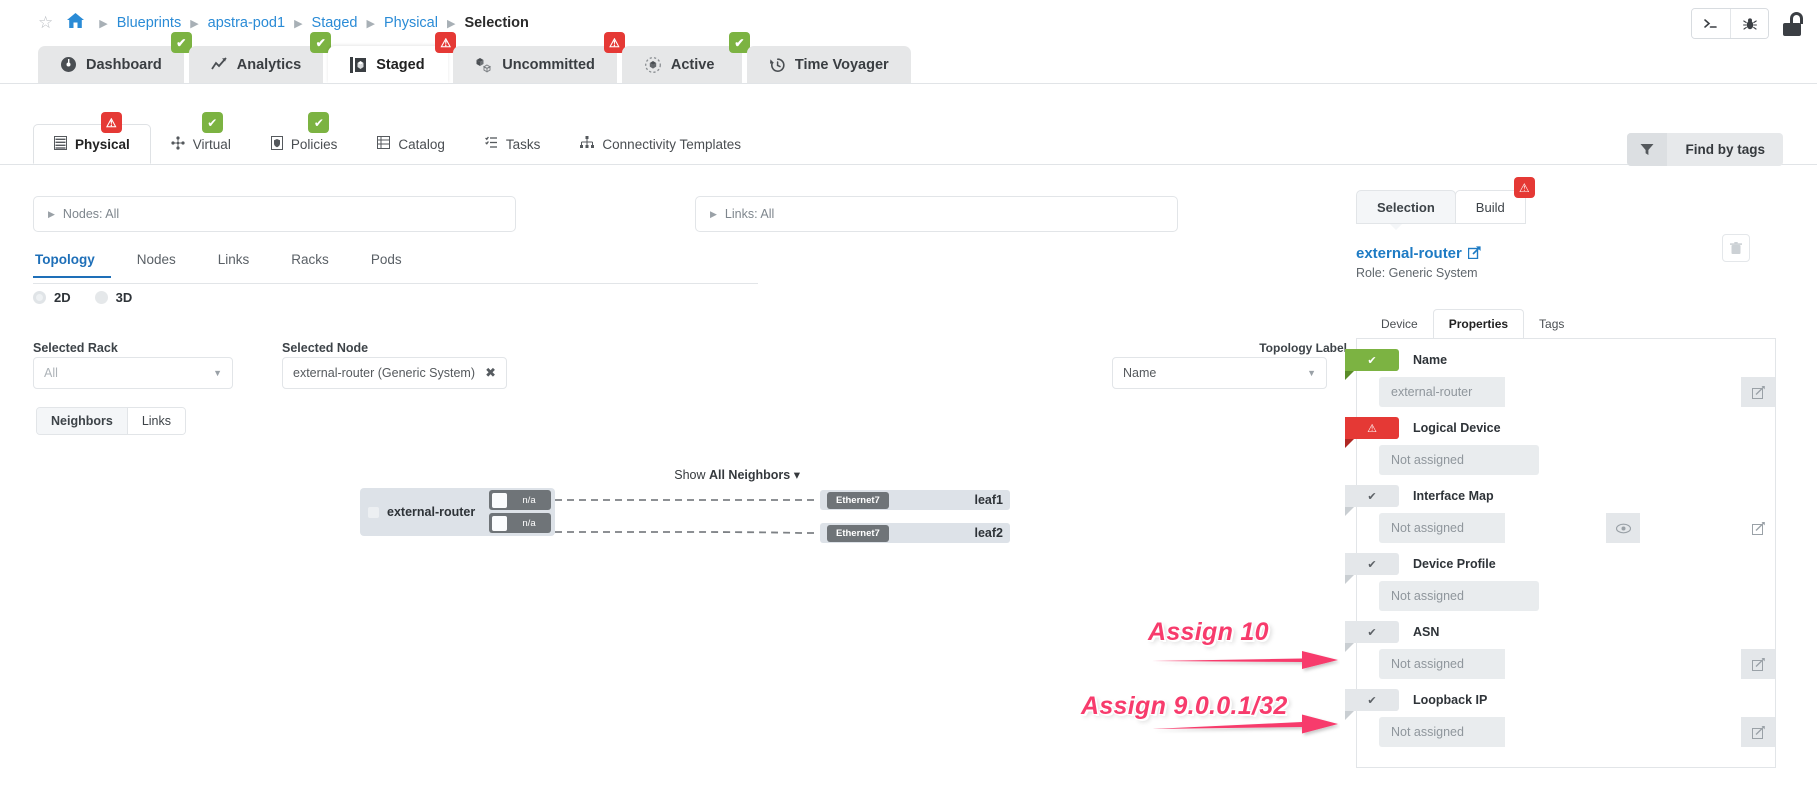 The height and width of the screenshot is (809, 1817). Describe the element at coordinates (1560, 582) in the screenshot. I see `property-row-device-profile: ✔ Device Profile Not assigned` at that location.